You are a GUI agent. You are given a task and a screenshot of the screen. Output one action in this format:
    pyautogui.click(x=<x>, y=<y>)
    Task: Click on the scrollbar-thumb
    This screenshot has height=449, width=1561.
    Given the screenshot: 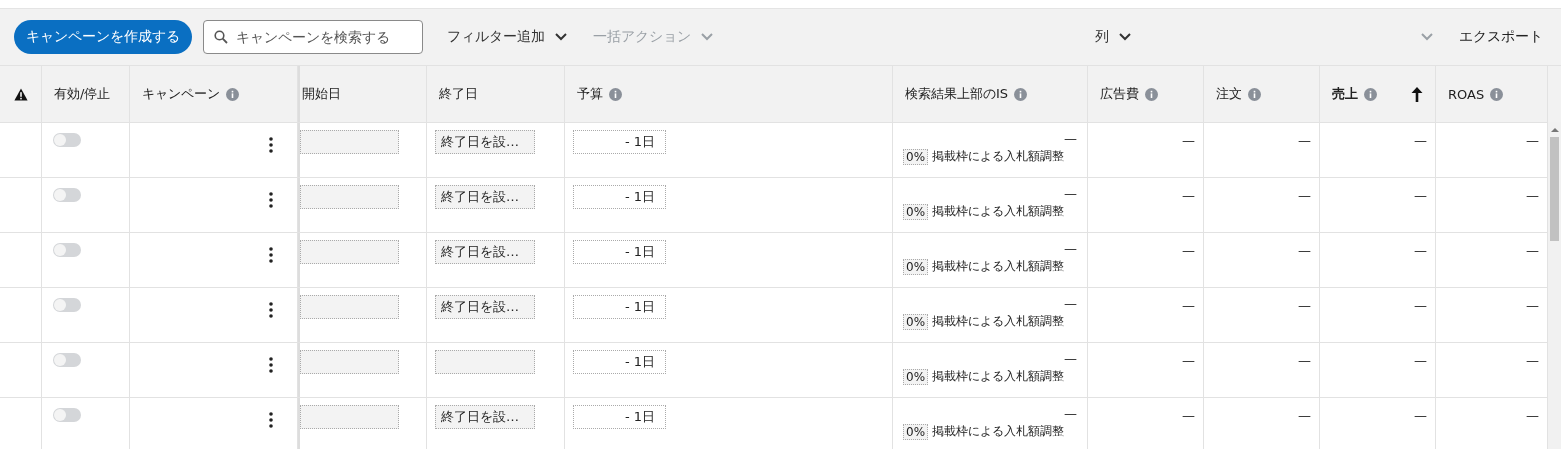 What is the action you would take?
    pyautogui.click(x=1554, y=189)
    